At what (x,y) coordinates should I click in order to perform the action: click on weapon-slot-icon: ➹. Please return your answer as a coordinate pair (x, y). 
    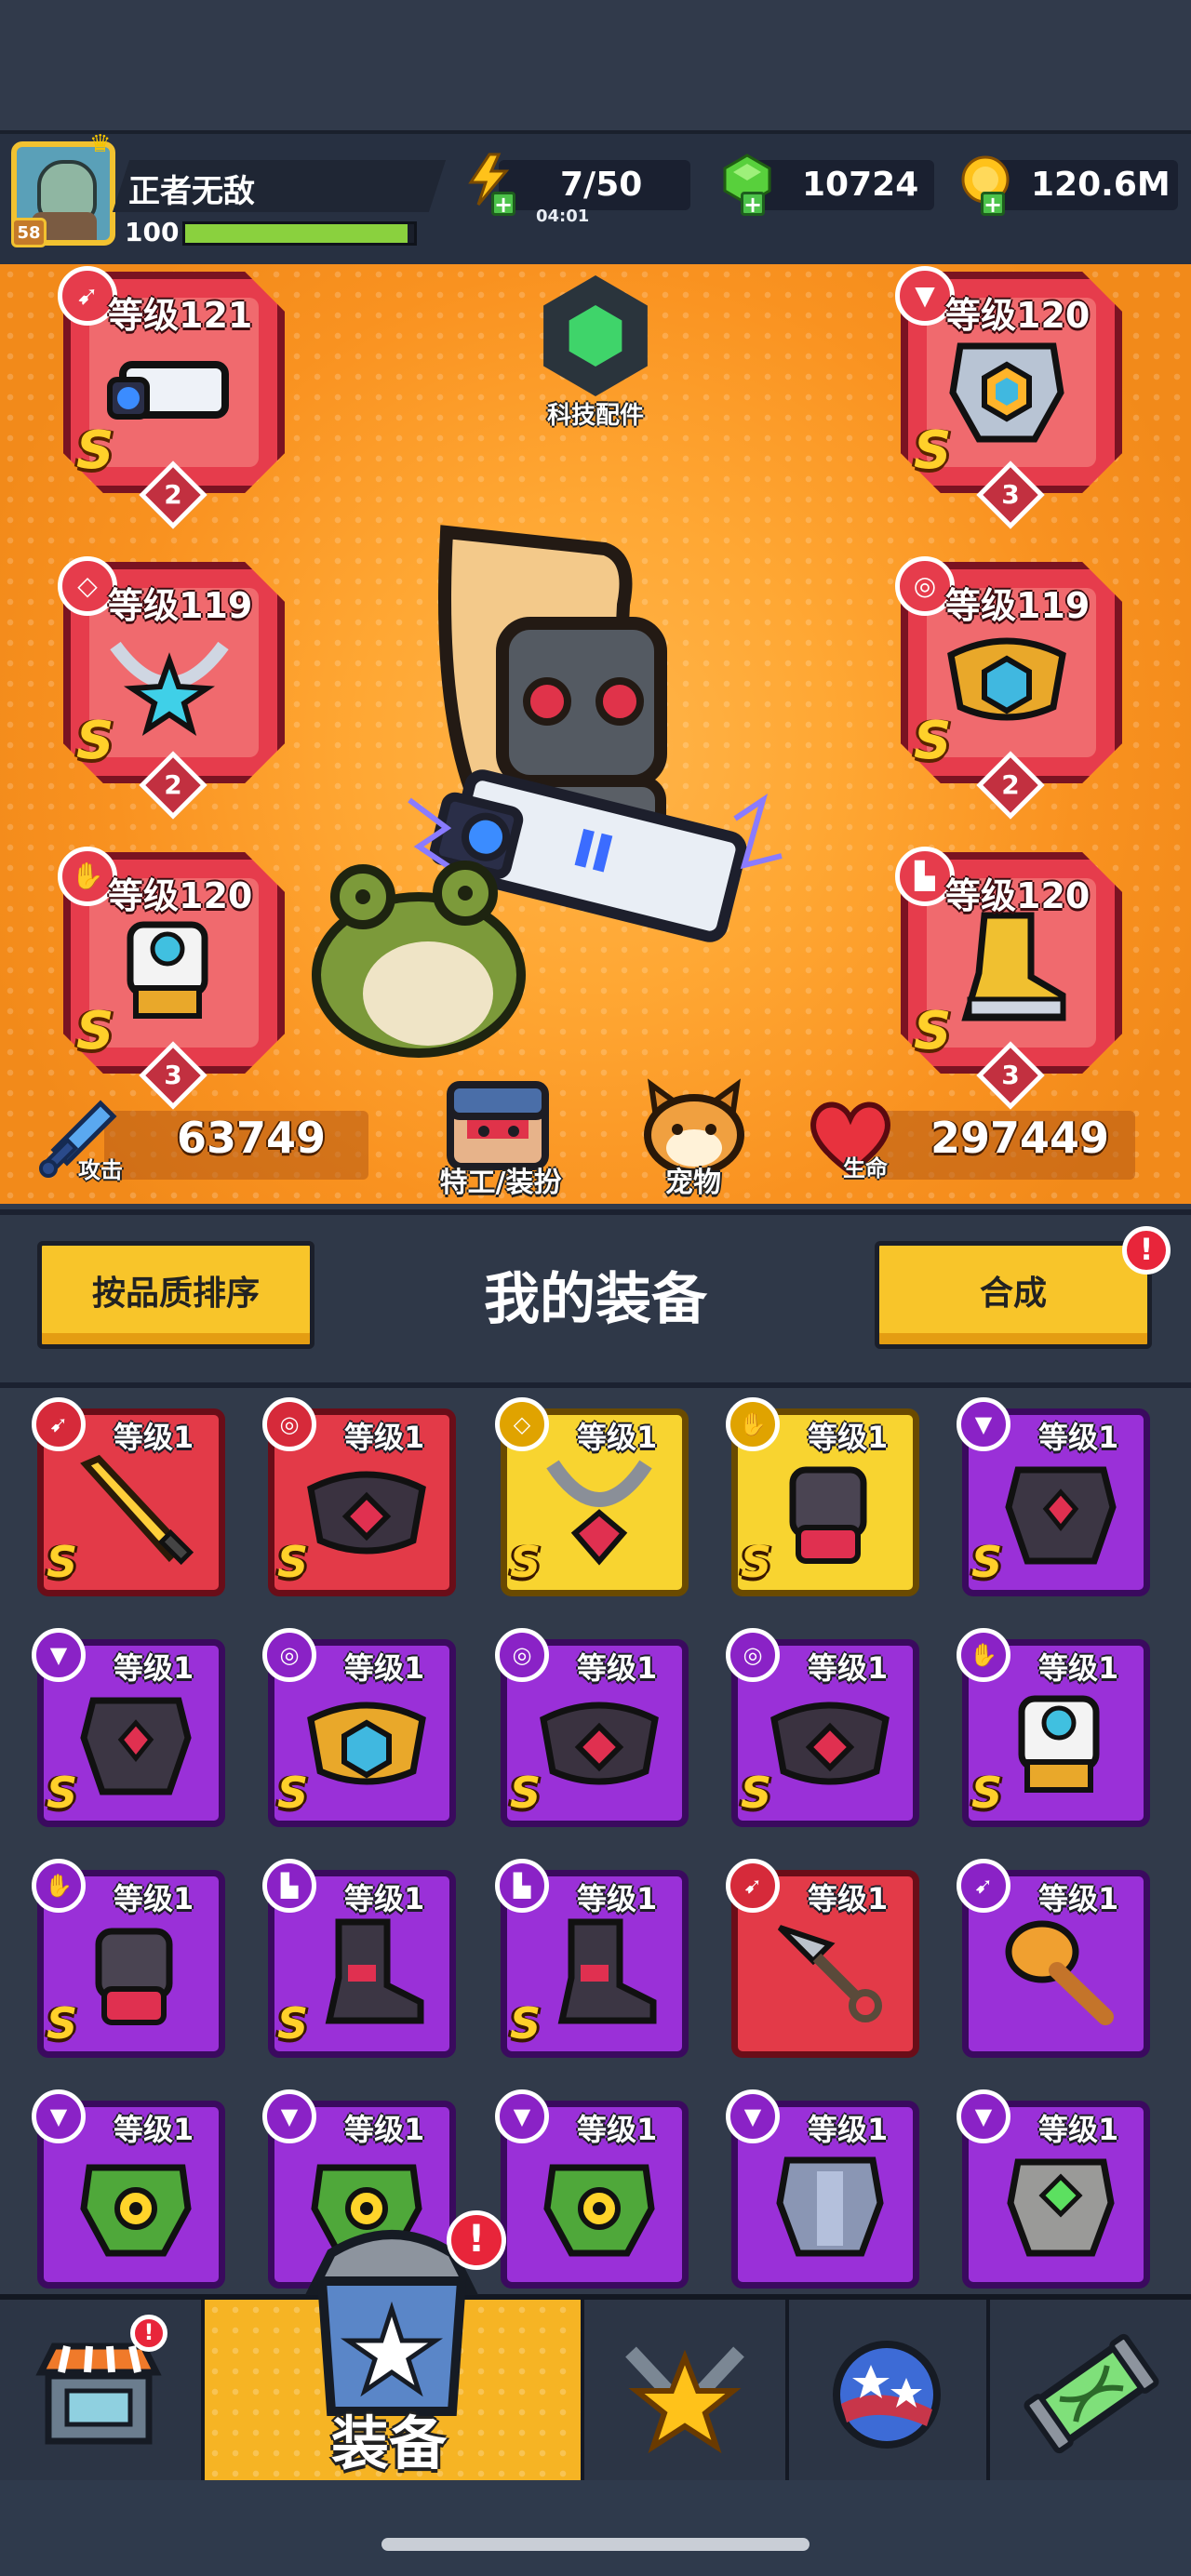
    Looking at the image, I should click on (753, 1886).